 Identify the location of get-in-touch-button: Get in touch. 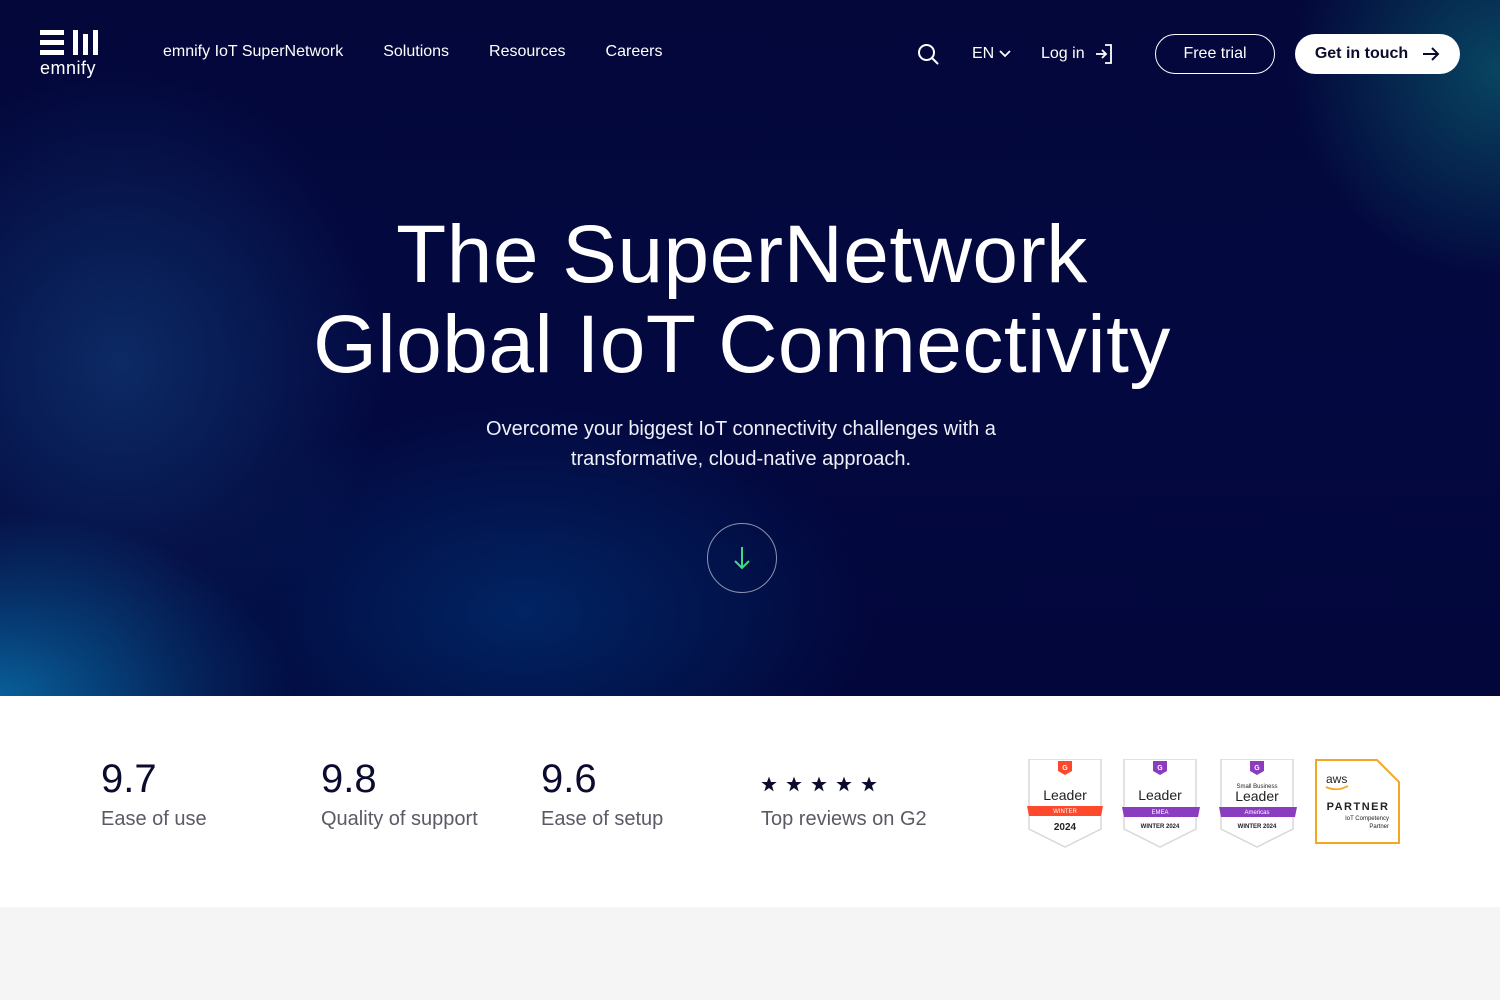
(1377, 54).